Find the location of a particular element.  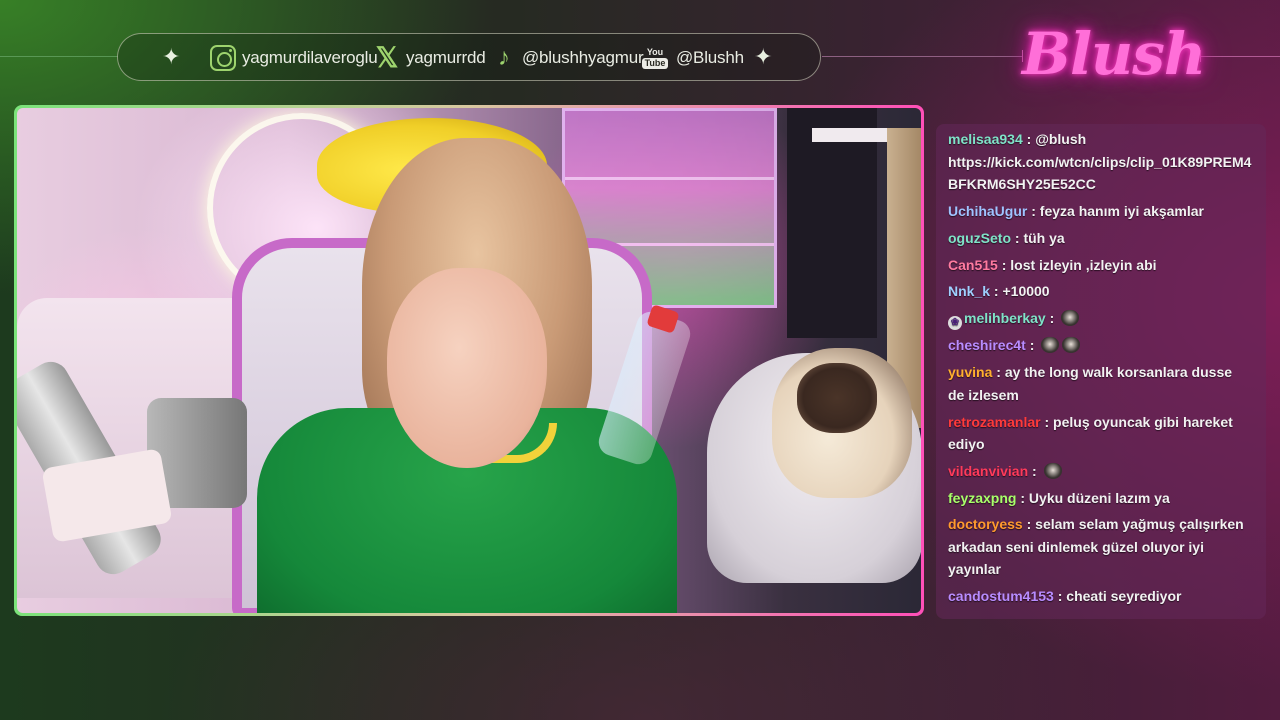

chat-username: retrozamanlar is located at coordinates (994, 422).